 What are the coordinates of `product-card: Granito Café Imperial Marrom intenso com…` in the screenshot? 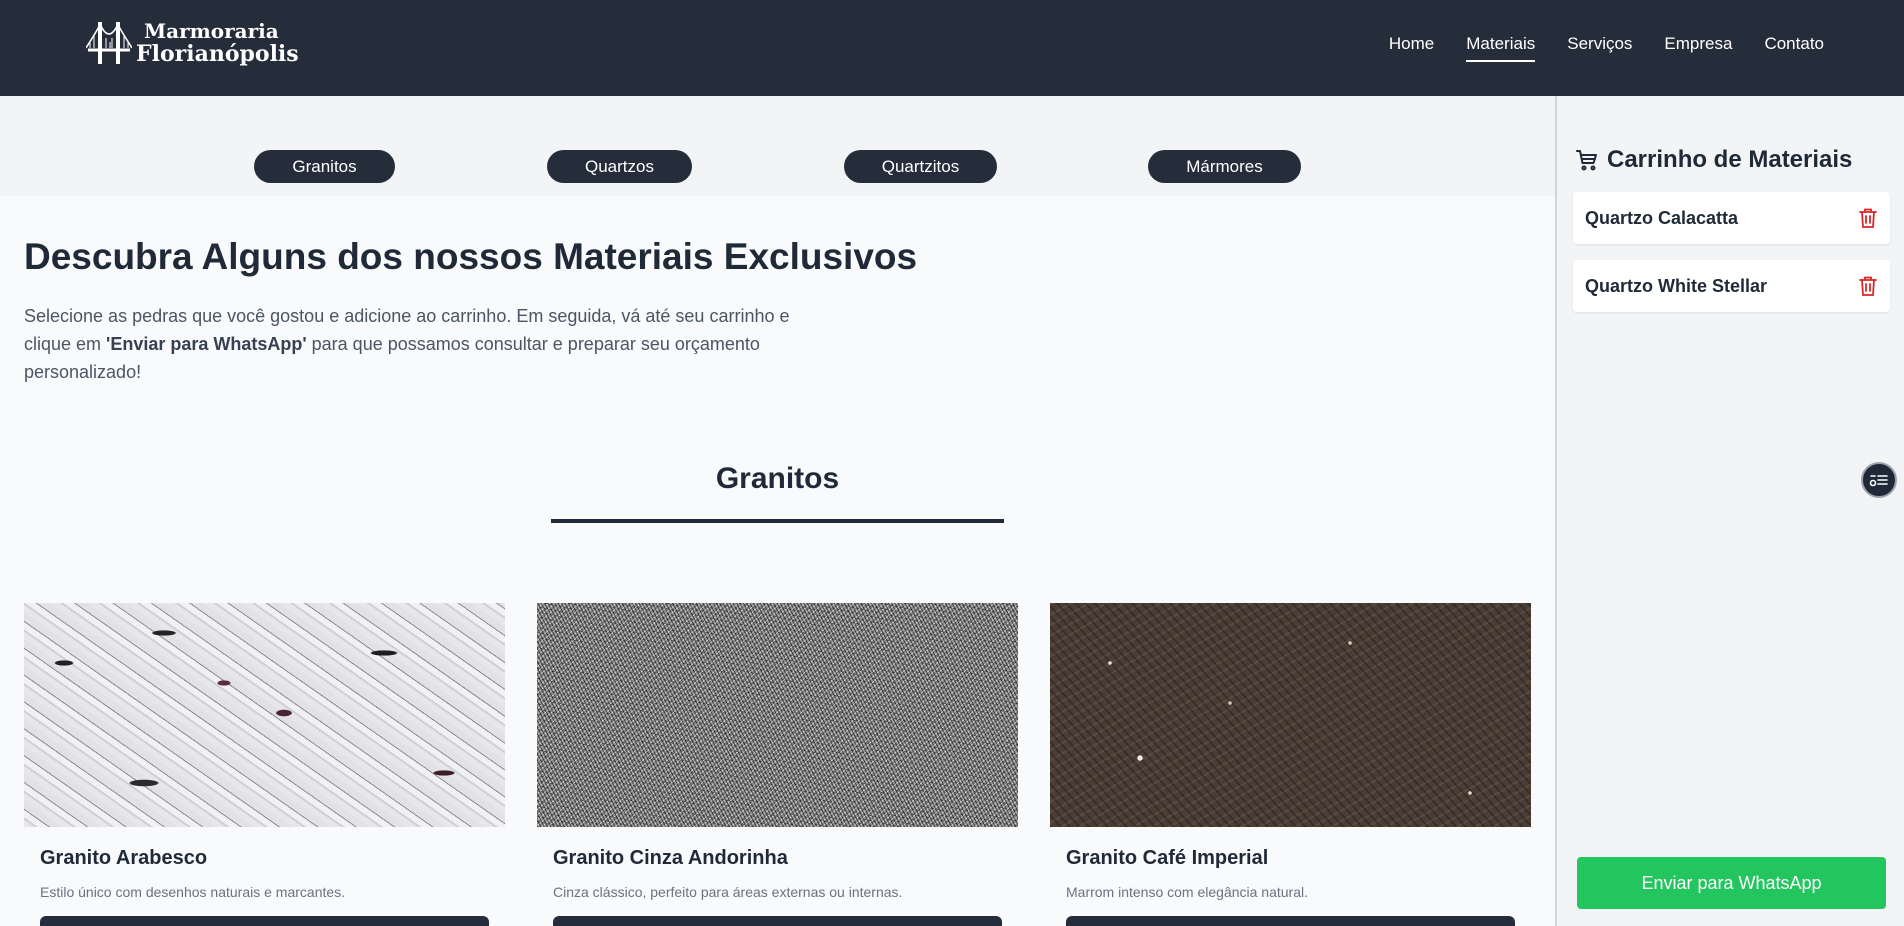 It's located at (1290, 764).